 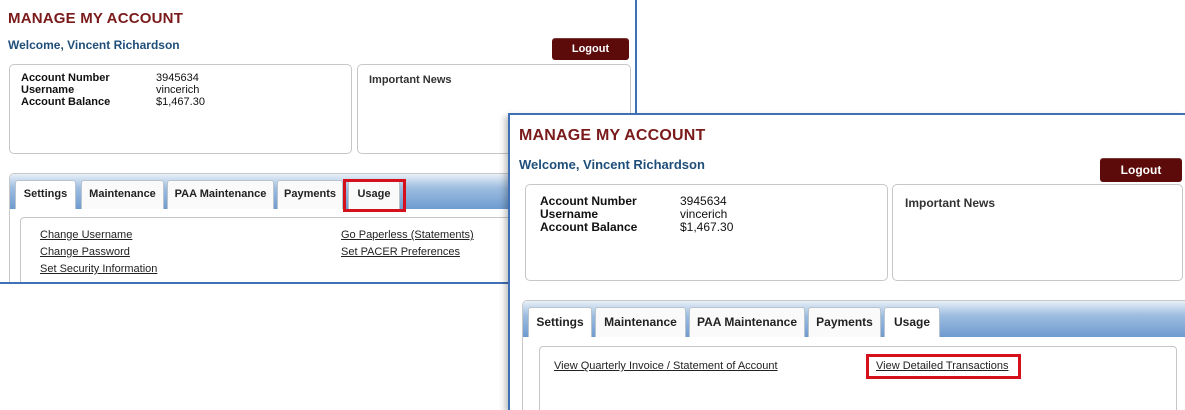 I want to click on detailed-transactions-highlight, so click(x=943, y=366).